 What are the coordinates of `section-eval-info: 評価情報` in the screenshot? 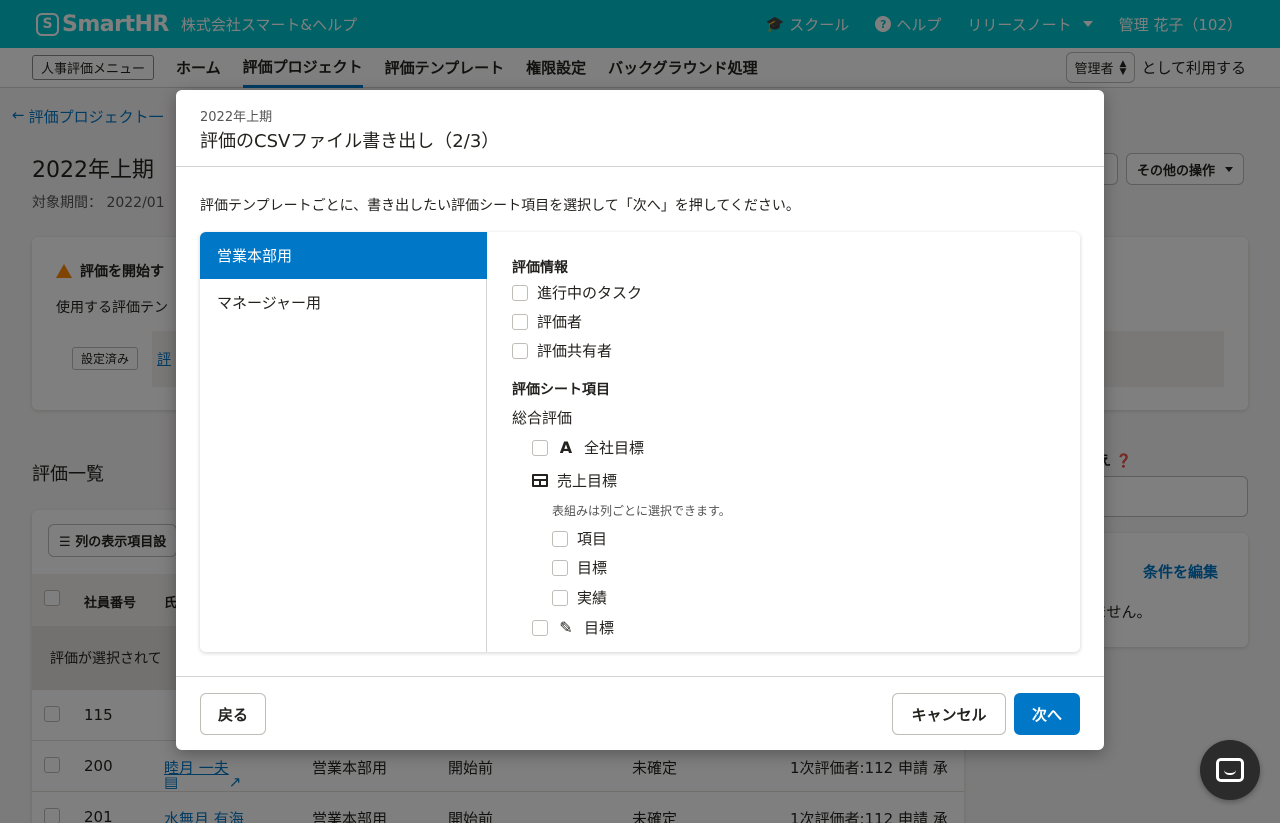 It's located at (540, 268).